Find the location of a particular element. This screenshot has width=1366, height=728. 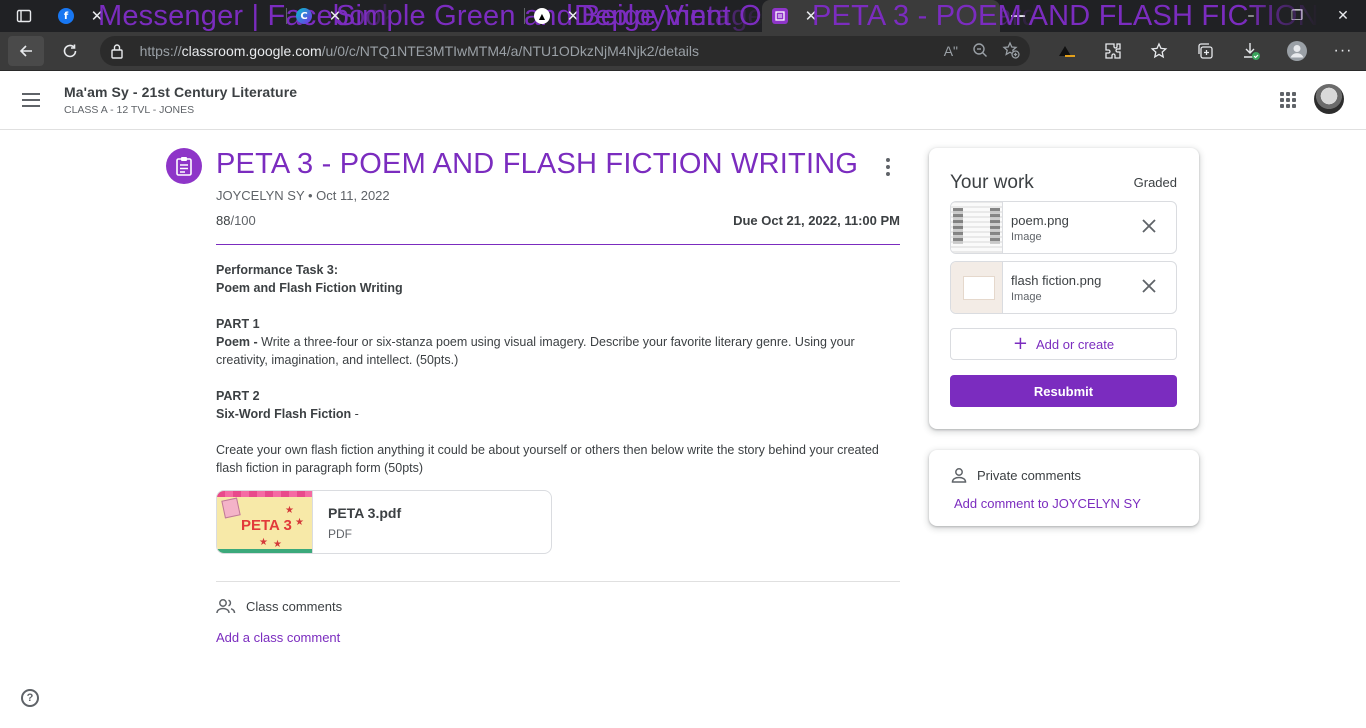

people-icon is located at coordinates (226, 606).